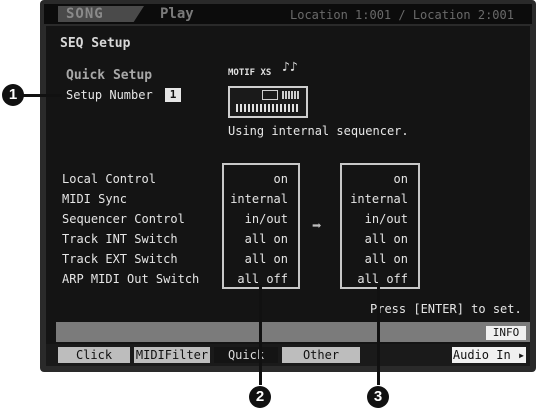  What do you see at coordinates (95, 43) in the screenshot?
I see `page-title: SEQ Setup` at bounding box center [95, 43].